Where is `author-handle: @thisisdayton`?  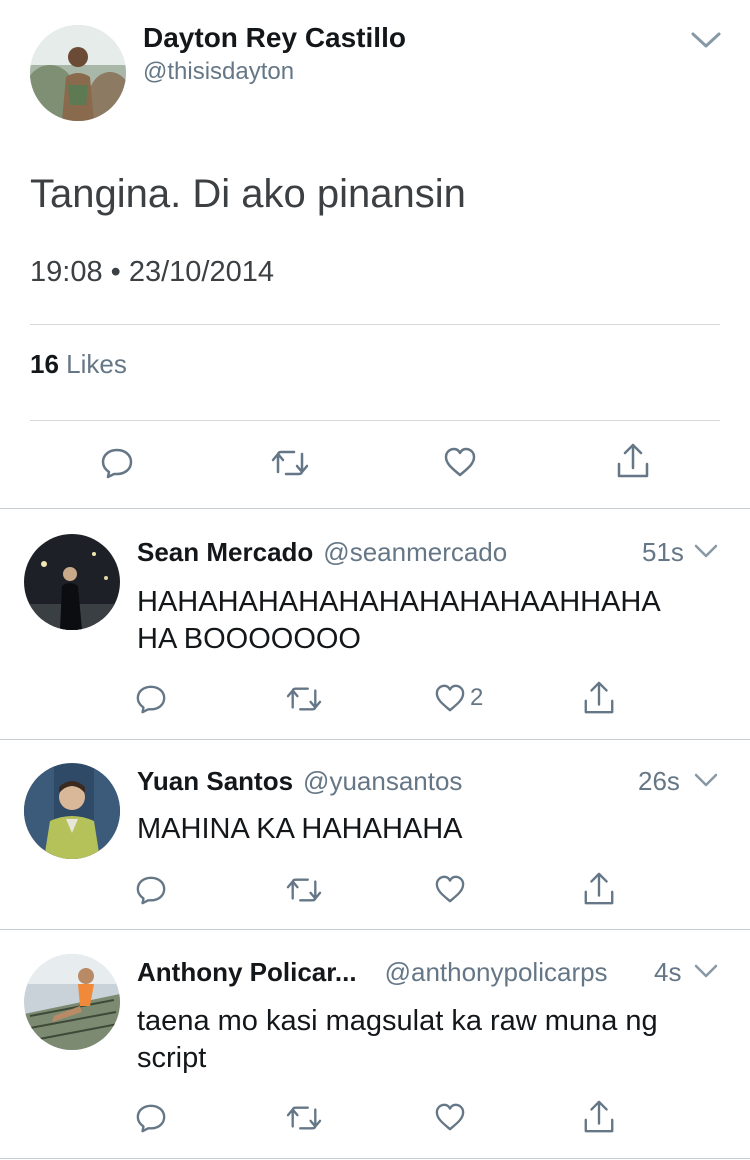
author-handle: @thisisdayton is located at coordinates (218, 72).